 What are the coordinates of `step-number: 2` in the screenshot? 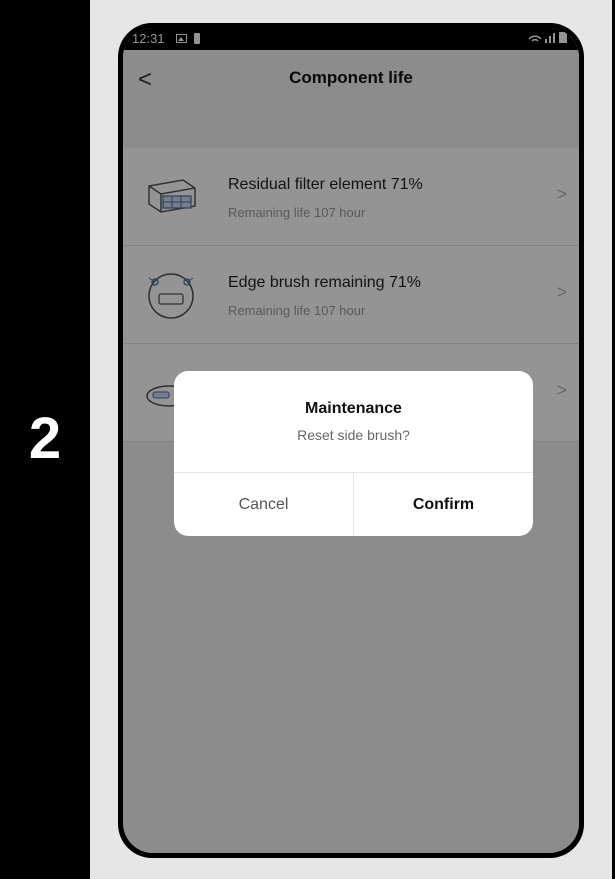 It's located at (45, 438).